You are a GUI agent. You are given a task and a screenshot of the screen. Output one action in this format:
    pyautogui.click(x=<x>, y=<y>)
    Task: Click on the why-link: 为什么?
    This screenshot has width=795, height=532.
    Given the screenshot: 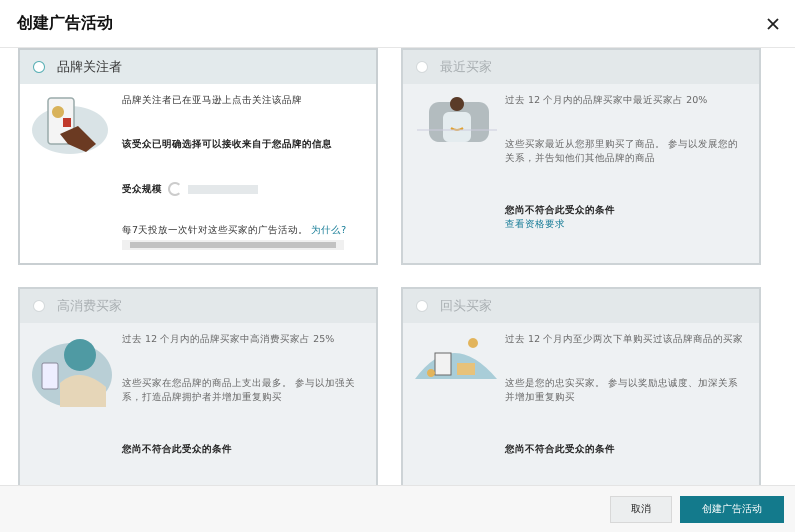 What is the action you would take?
    pyautogui.click(x=328, y=230)
    